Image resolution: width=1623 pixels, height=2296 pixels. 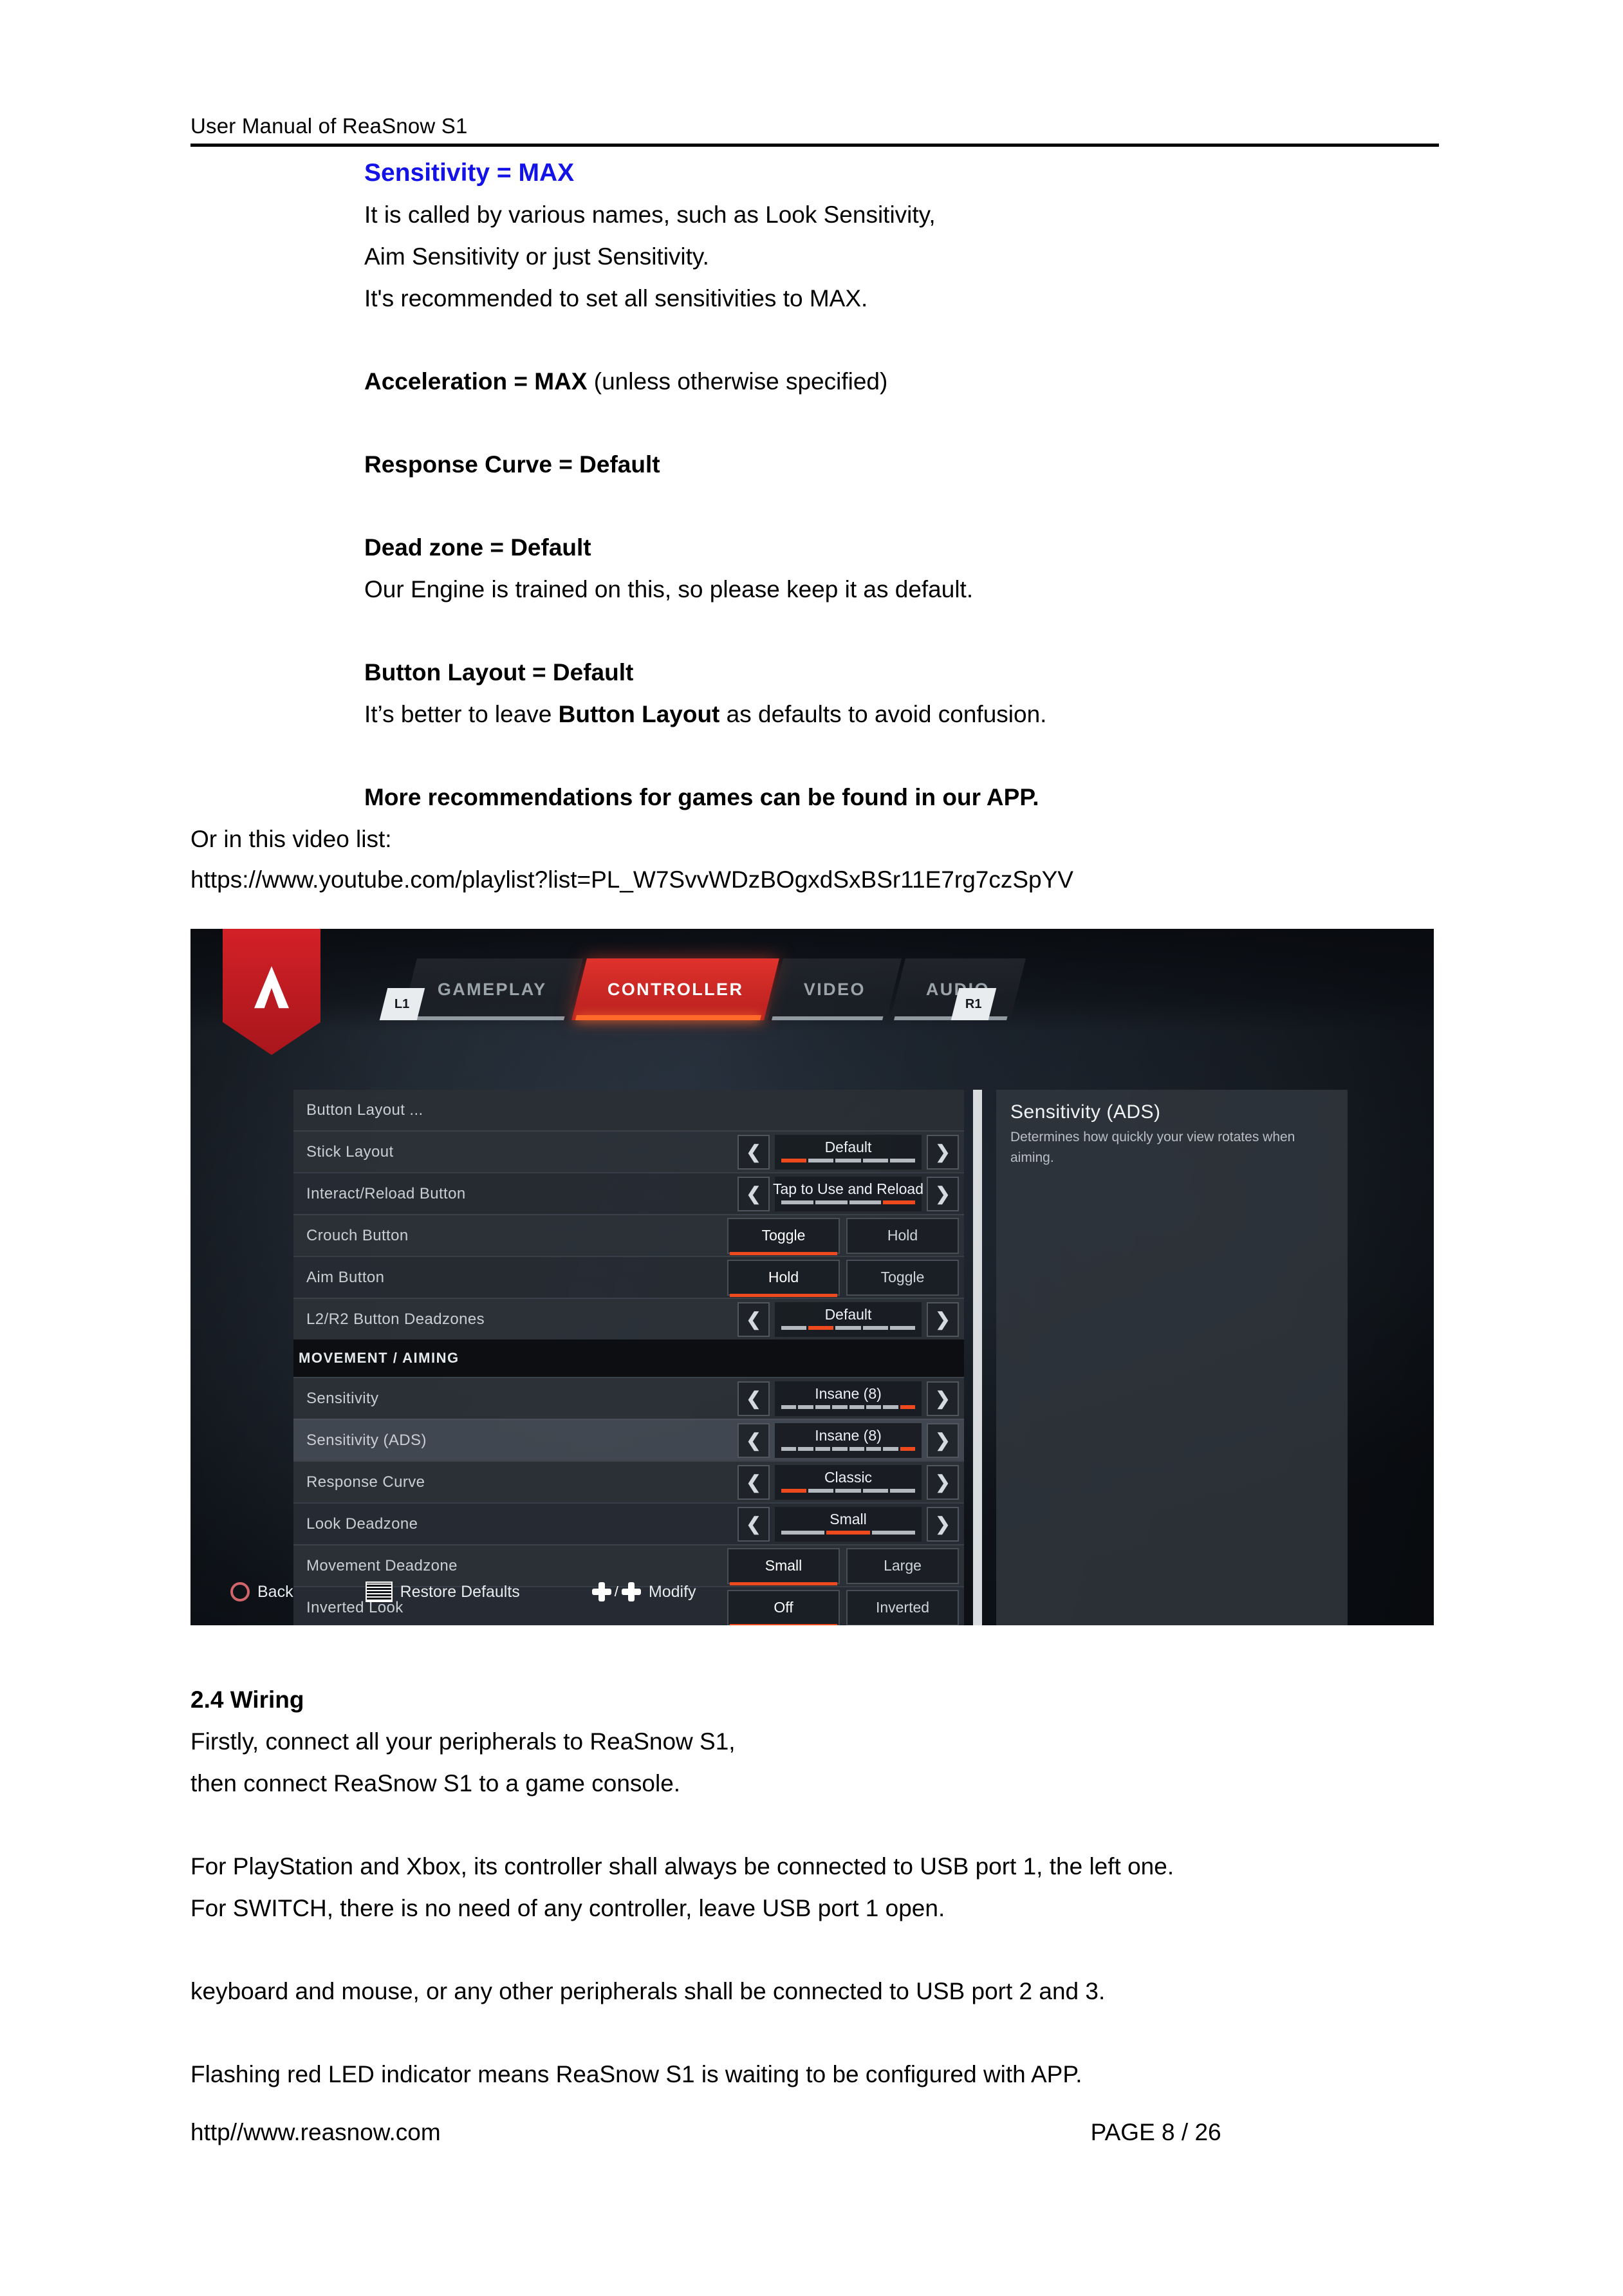 What do you see at coordinates (814, 145) in the screenshot?
I see `header-rule` at bounding box center [814, 145].